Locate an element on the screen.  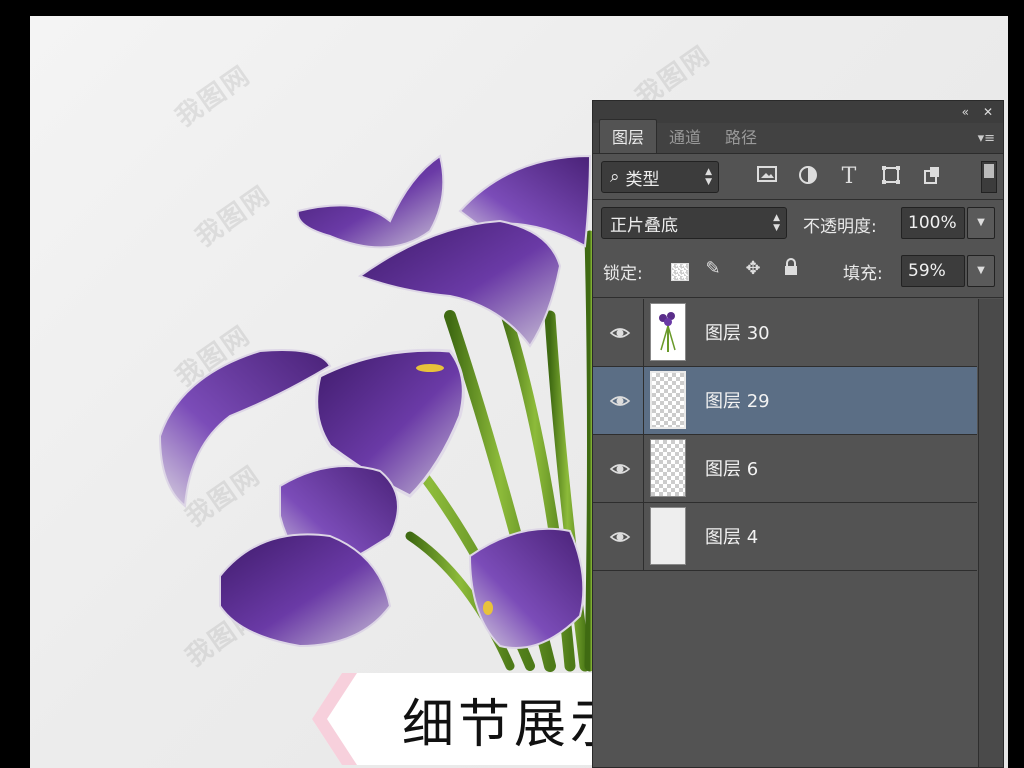
layer-row: 图层 6 is located at coordinates (785, 469).